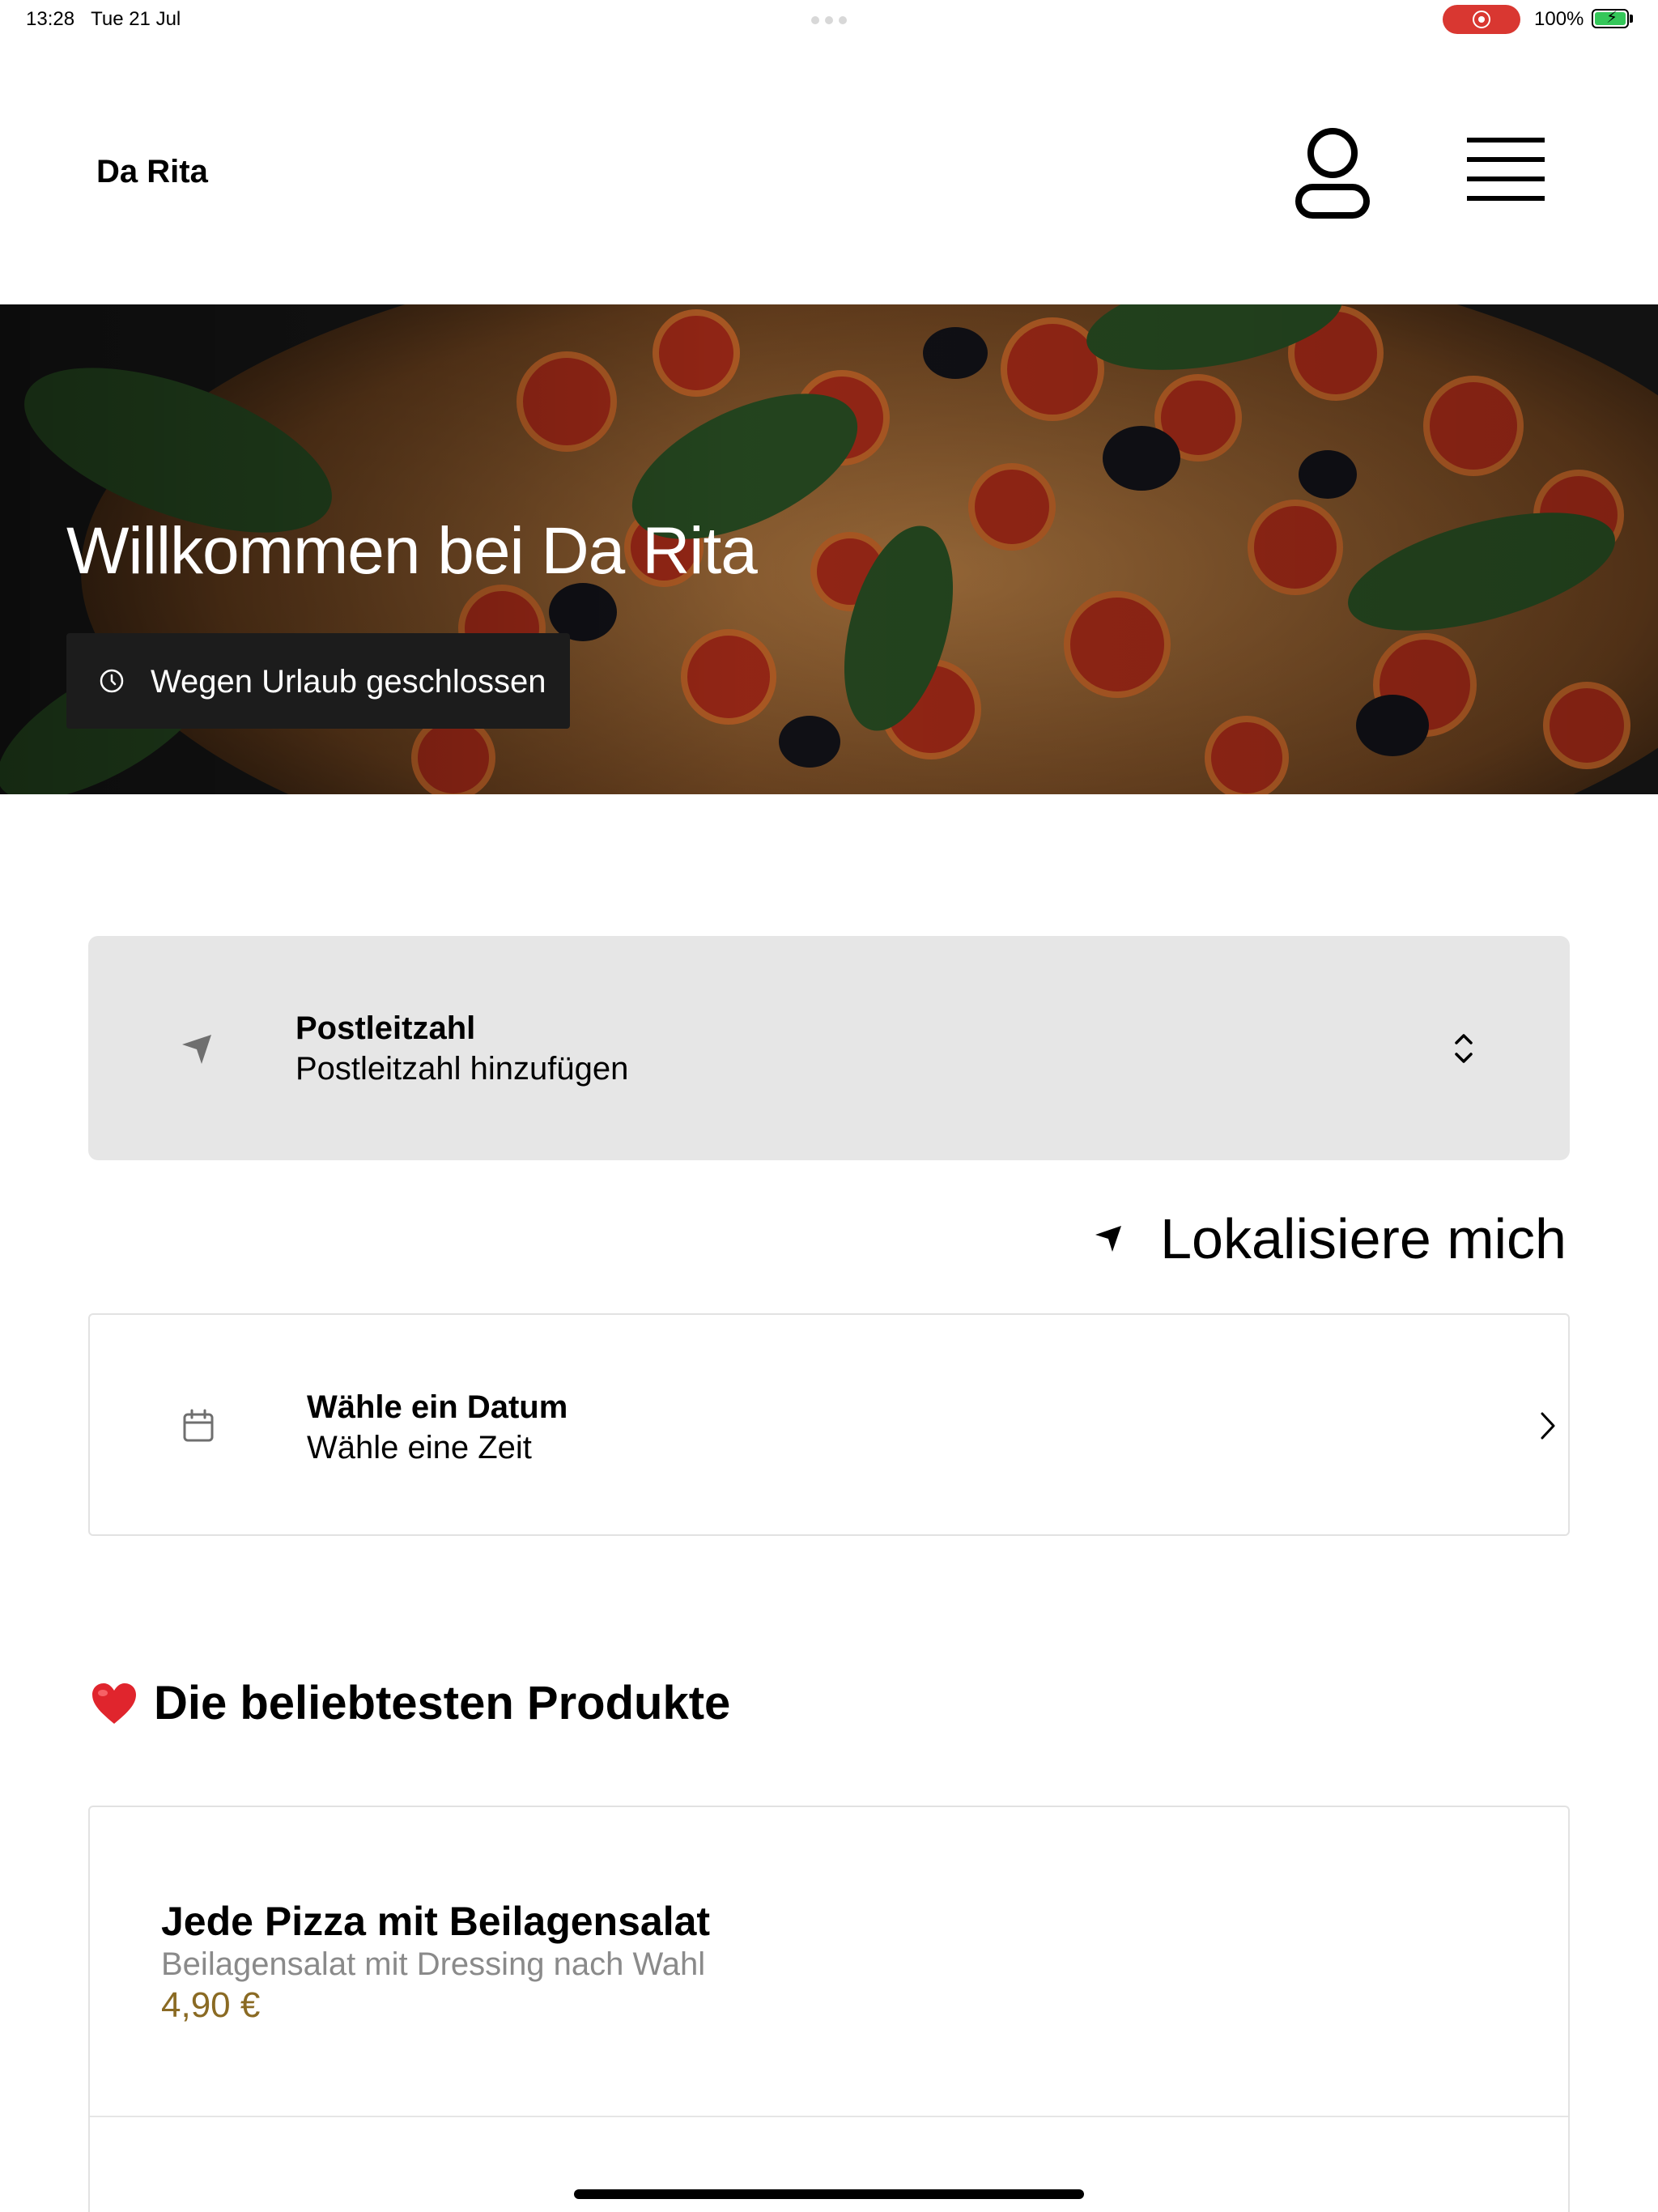  I want to click on battery-percentage: 100%, so click(1559, 19).